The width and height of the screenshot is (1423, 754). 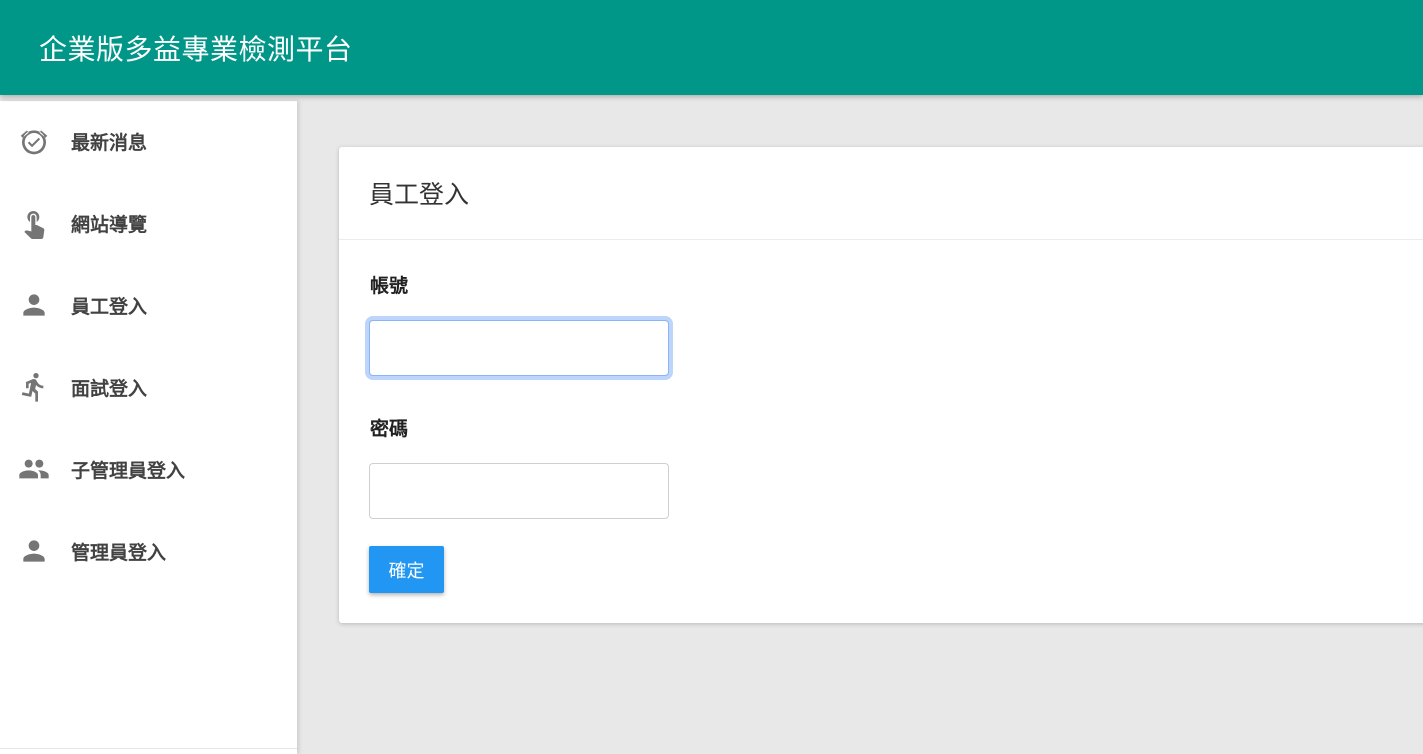 I want to click on account-label: 帳號, so click(x=389, y=286).